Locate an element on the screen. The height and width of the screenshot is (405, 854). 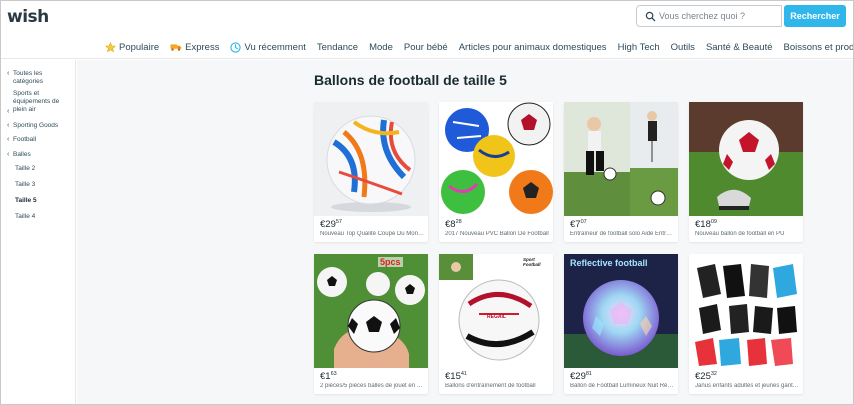
product-card: €828 2017 Nouveau PVC Ballon De Football is located at coordinates (496, 172).